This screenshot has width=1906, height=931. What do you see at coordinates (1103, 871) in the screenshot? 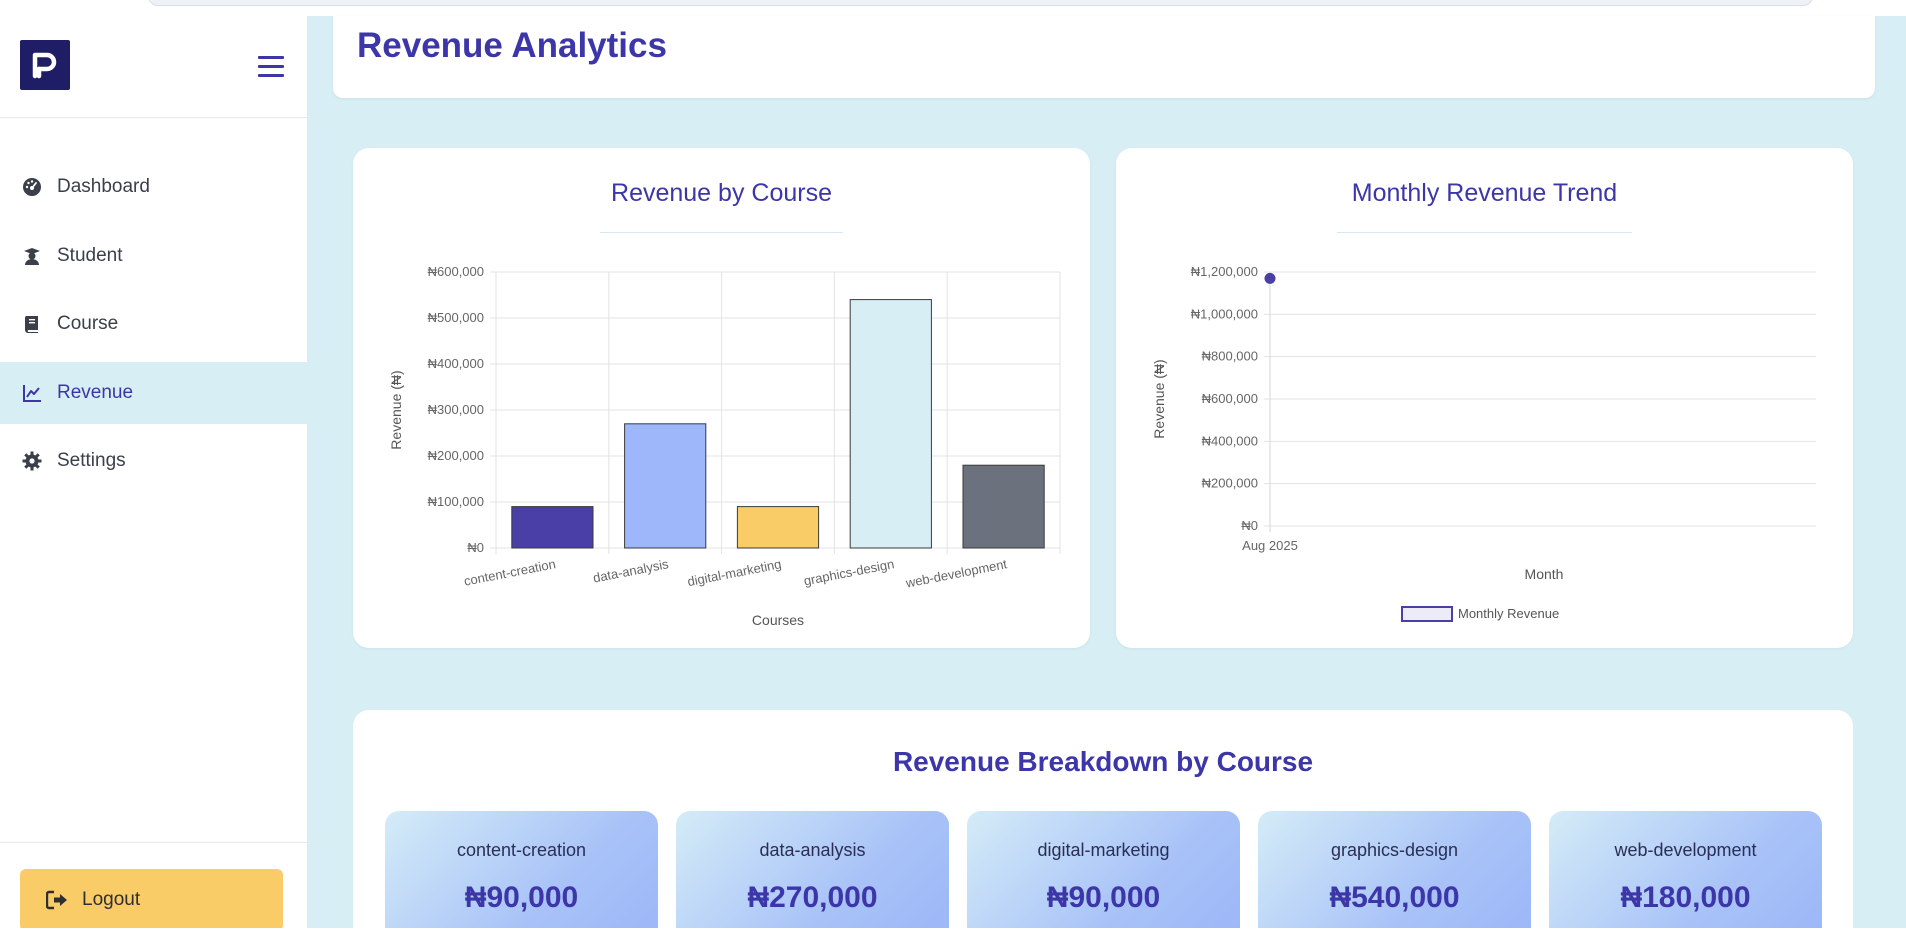
I see `breakdown-tile-digital-marketing: digital-marketing ₦90,000` at bounding box center [1103, 871].